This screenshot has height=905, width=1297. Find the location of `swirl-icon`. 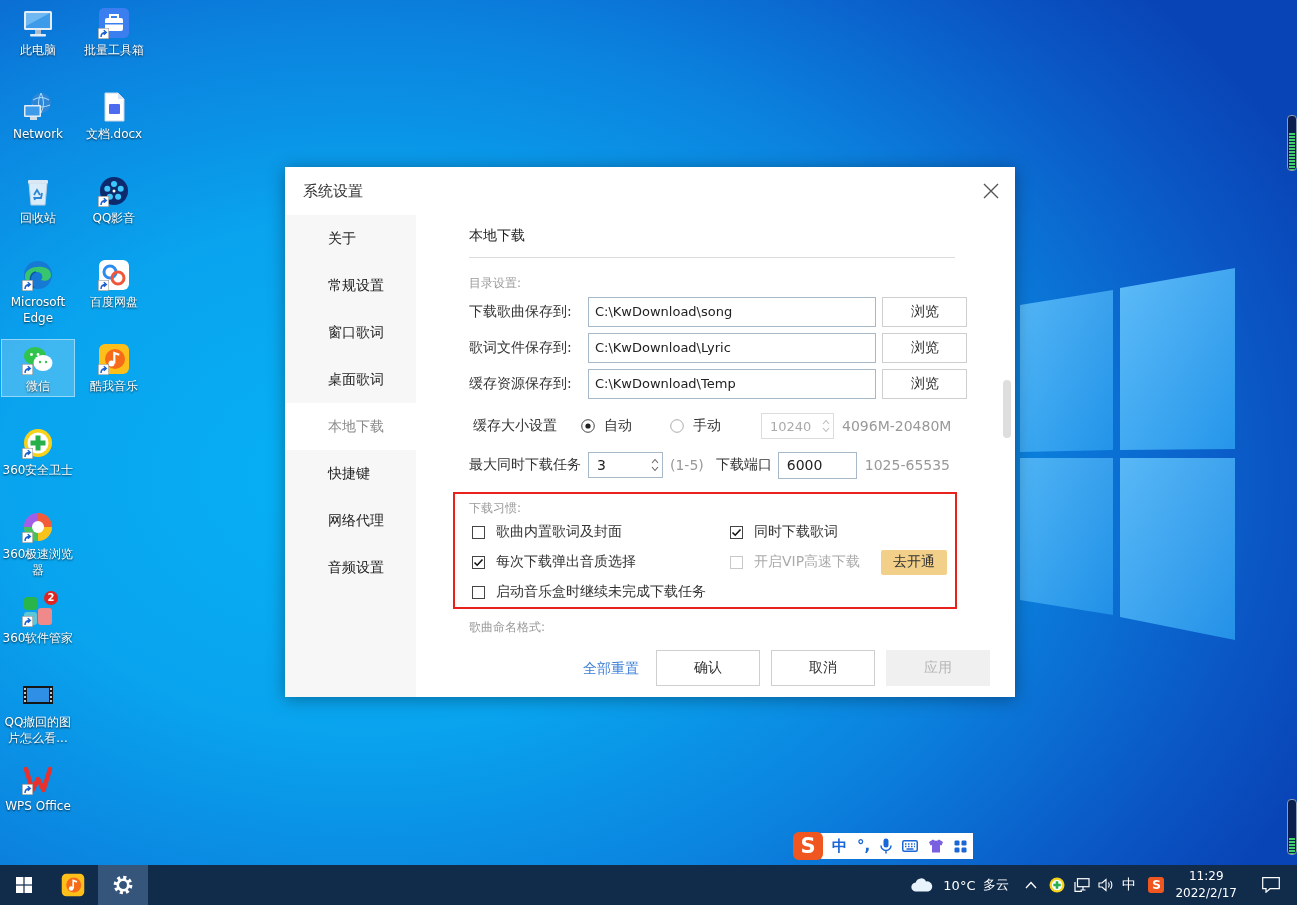

swirl-icon is located at coordinates (38, 275).